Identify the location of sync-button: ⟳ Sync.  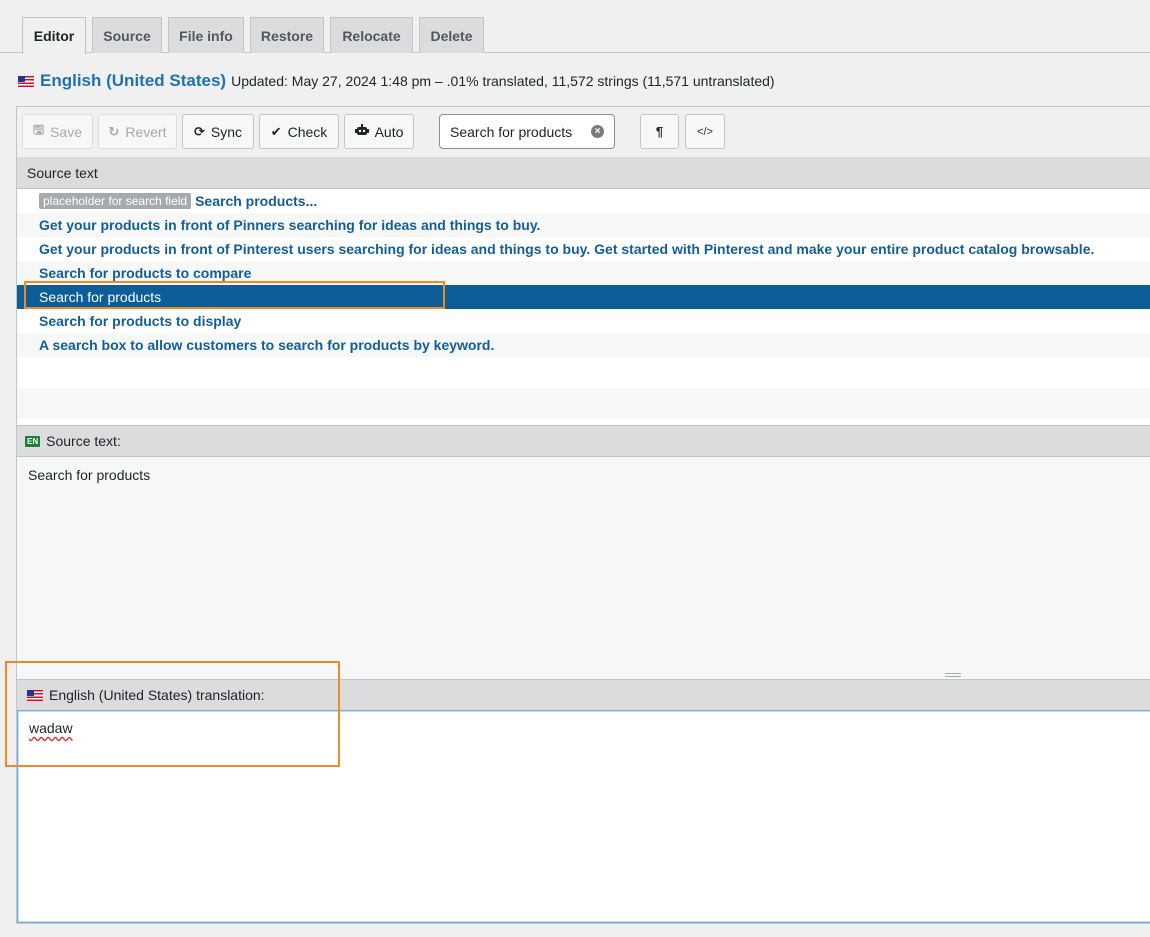
(218, 131).